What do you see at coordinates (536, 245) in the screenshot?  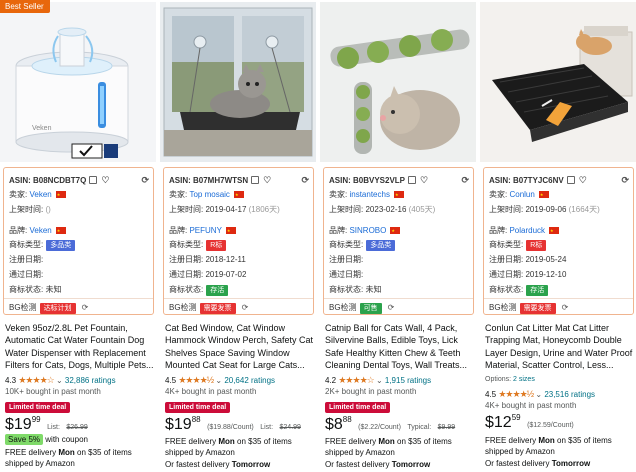 I see `trademark-type-tag: R标` at bounding box center [536, 245].